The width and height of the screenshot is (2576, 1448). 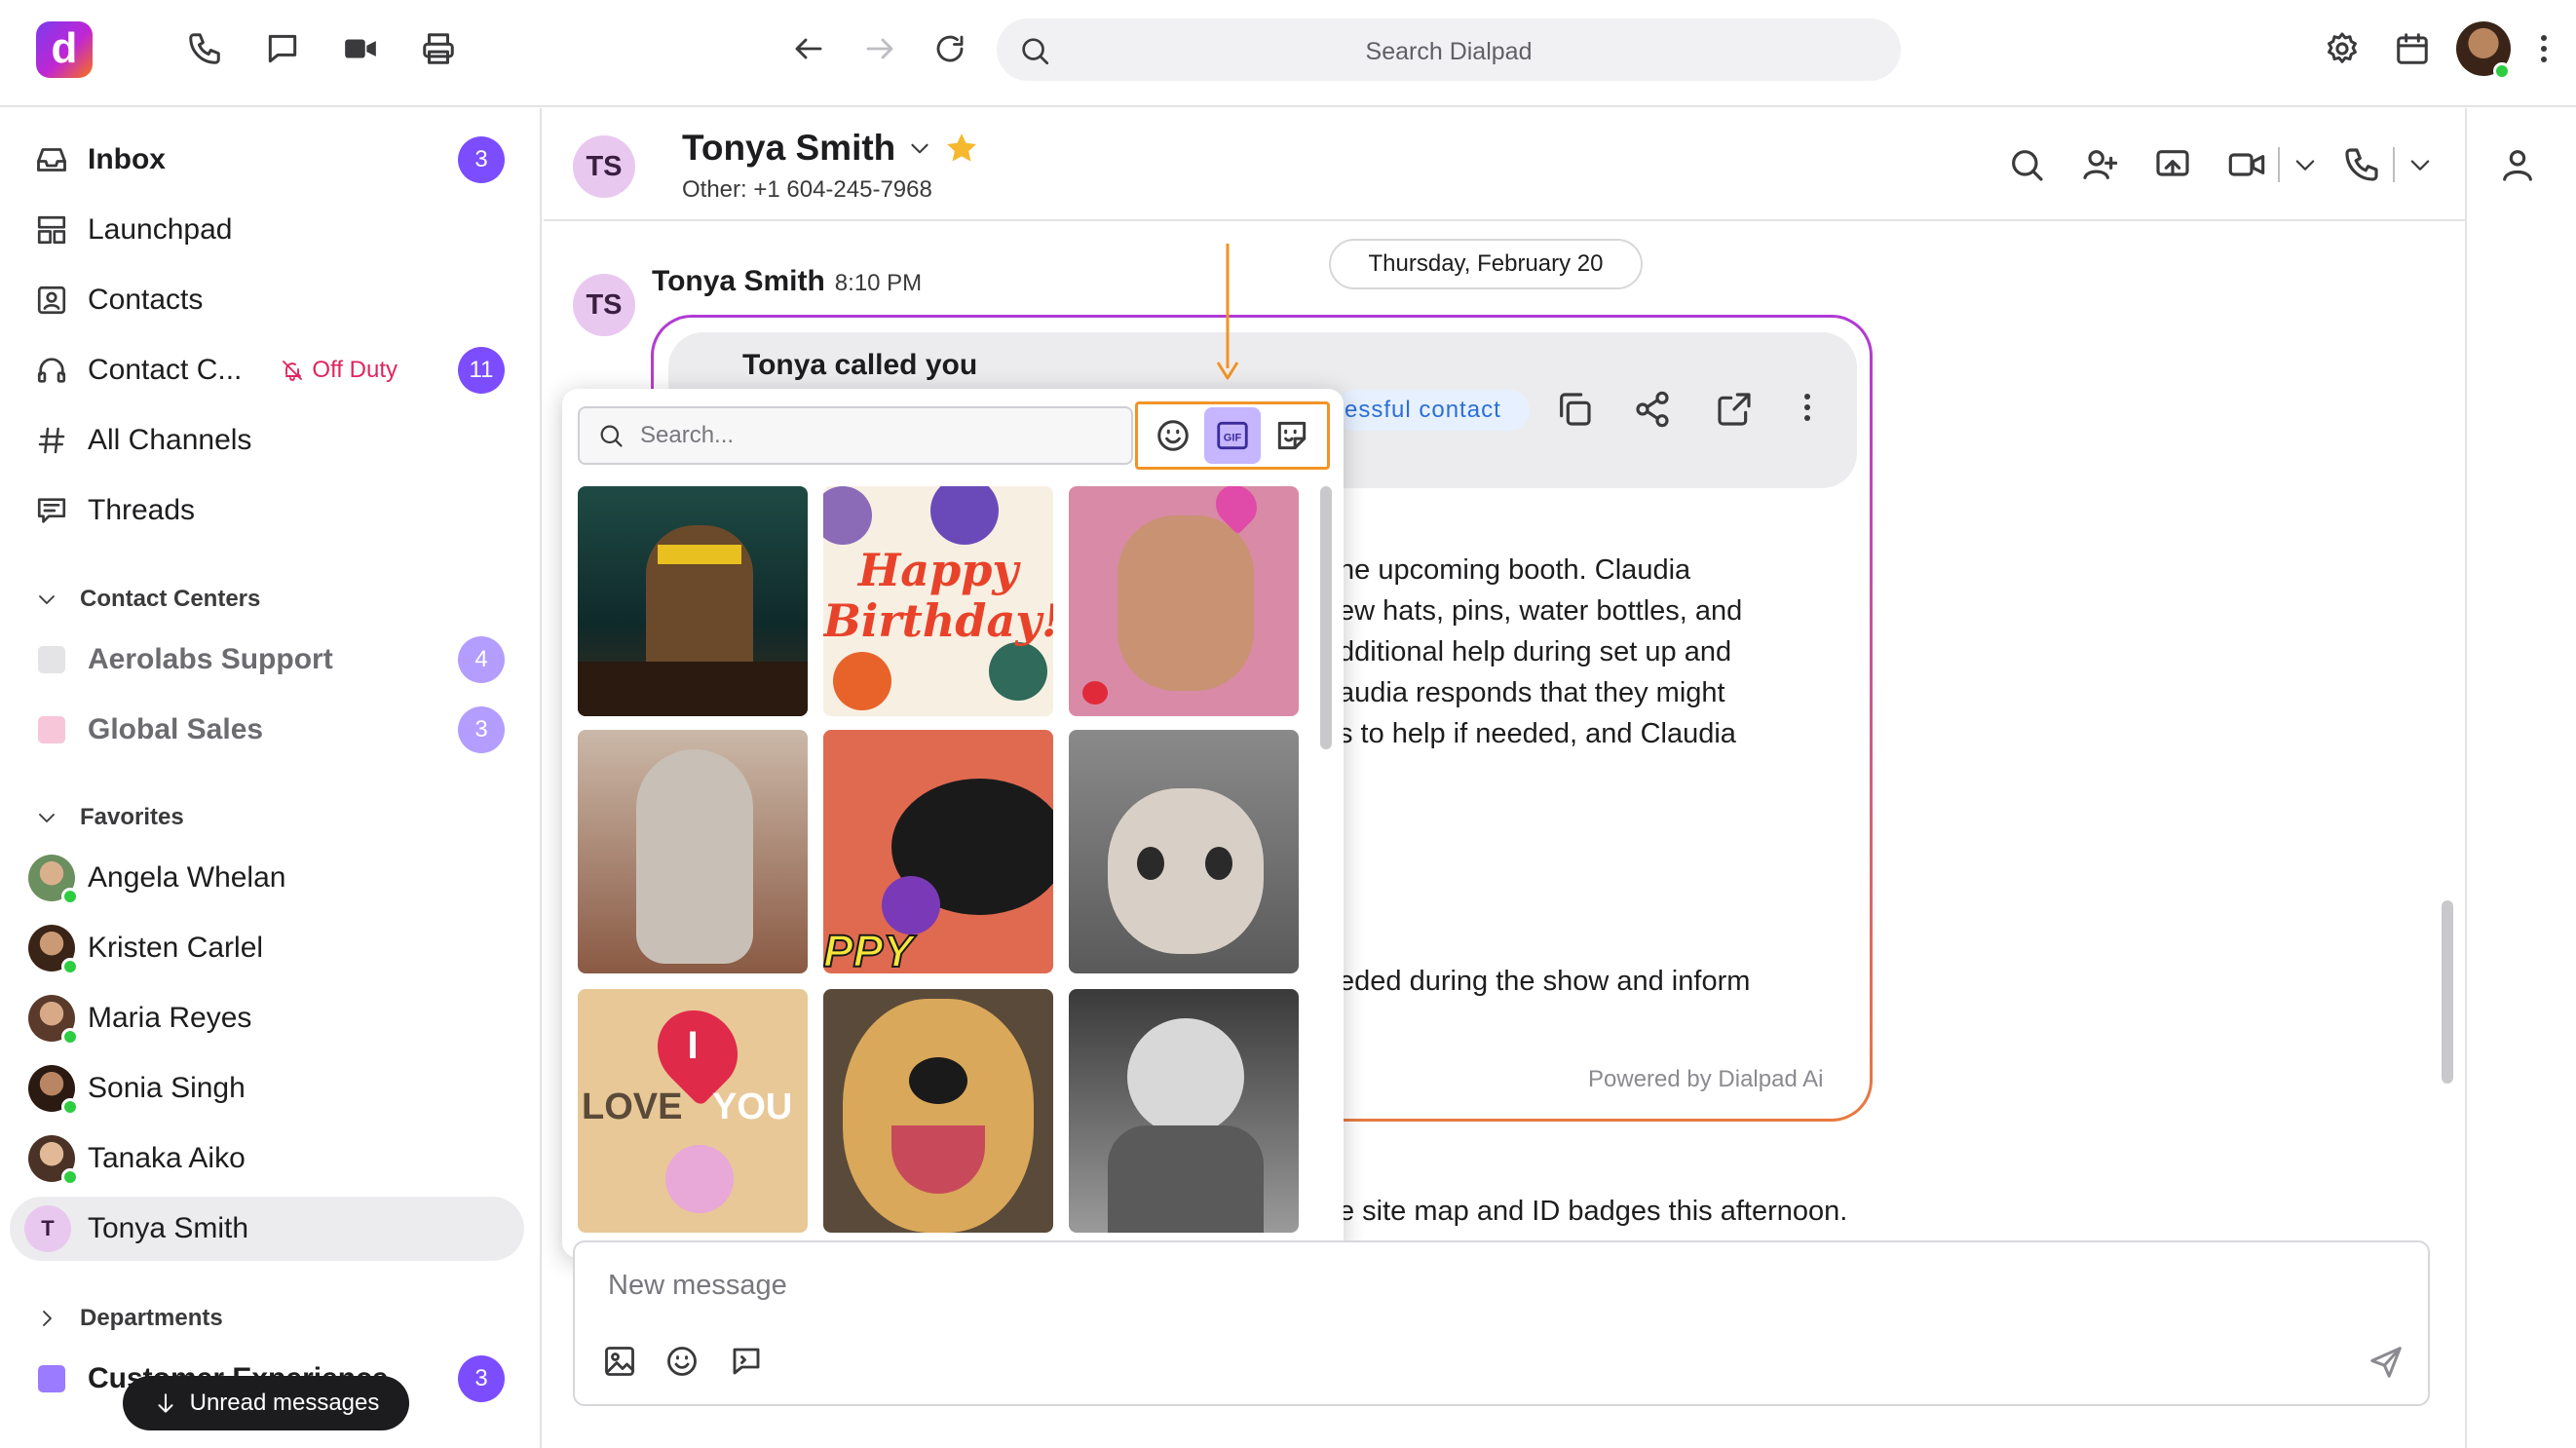 What do you see at coordinates (438, 48) in the screenshot?
I see `printer-icon` at bounding box center [438, 48].